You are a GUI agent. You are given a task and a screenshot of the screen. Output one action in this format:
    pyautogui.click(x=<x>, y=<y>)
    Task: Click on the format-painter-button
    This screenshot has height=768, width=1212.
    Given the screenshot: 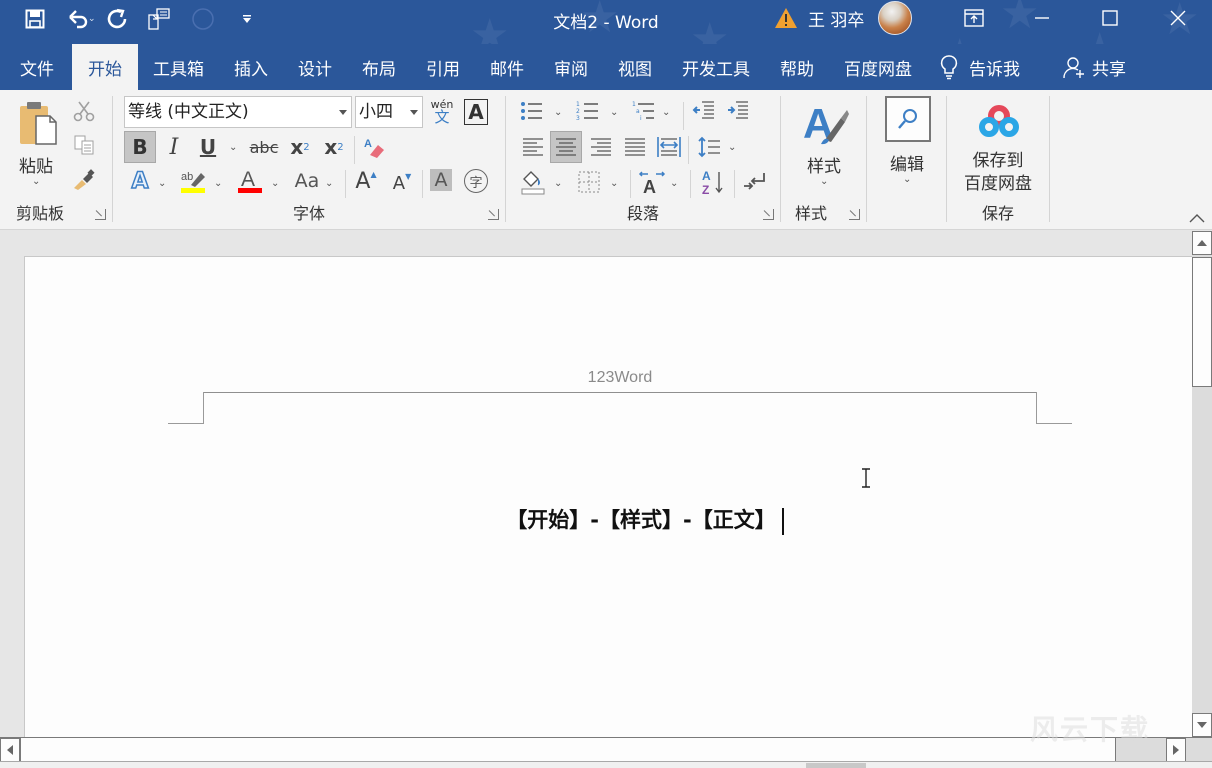 What is the action you would take?
    pyautogui.click(x=84, y=179)
    